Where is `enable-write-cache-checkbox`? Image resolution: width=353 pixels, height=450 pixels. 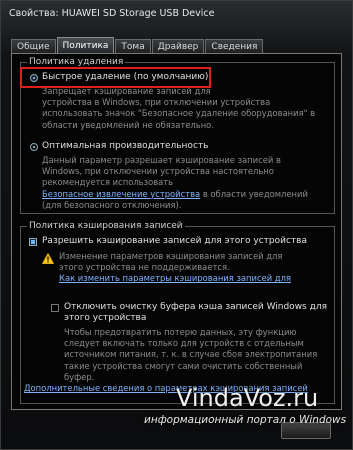 enable-write-cache-checkbox is located at coordinates (33, 242).